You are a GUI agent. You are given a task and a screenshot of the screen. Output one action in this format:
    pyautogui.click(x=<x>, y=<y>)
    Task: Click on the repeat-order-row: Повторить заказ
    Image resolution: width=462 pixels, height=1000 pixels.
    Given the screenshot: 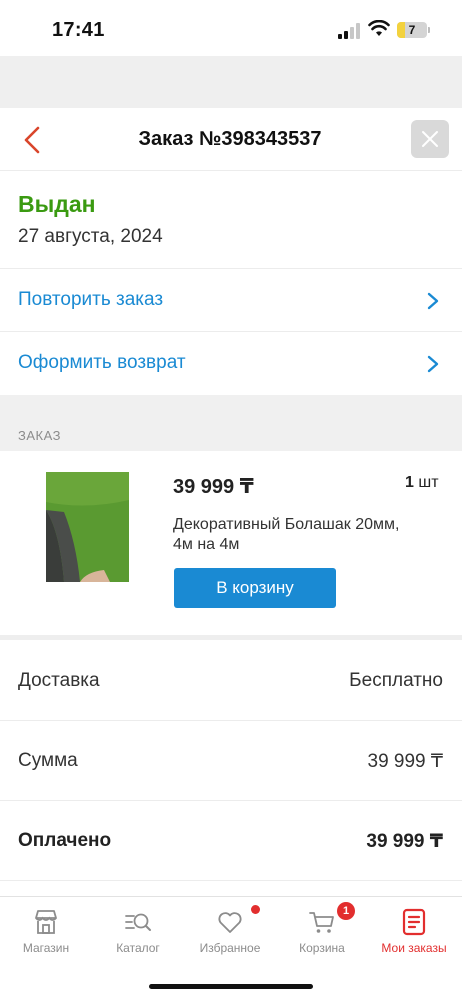 What is the action you would take?
    pyautogui.click(x=231, y=300)
    